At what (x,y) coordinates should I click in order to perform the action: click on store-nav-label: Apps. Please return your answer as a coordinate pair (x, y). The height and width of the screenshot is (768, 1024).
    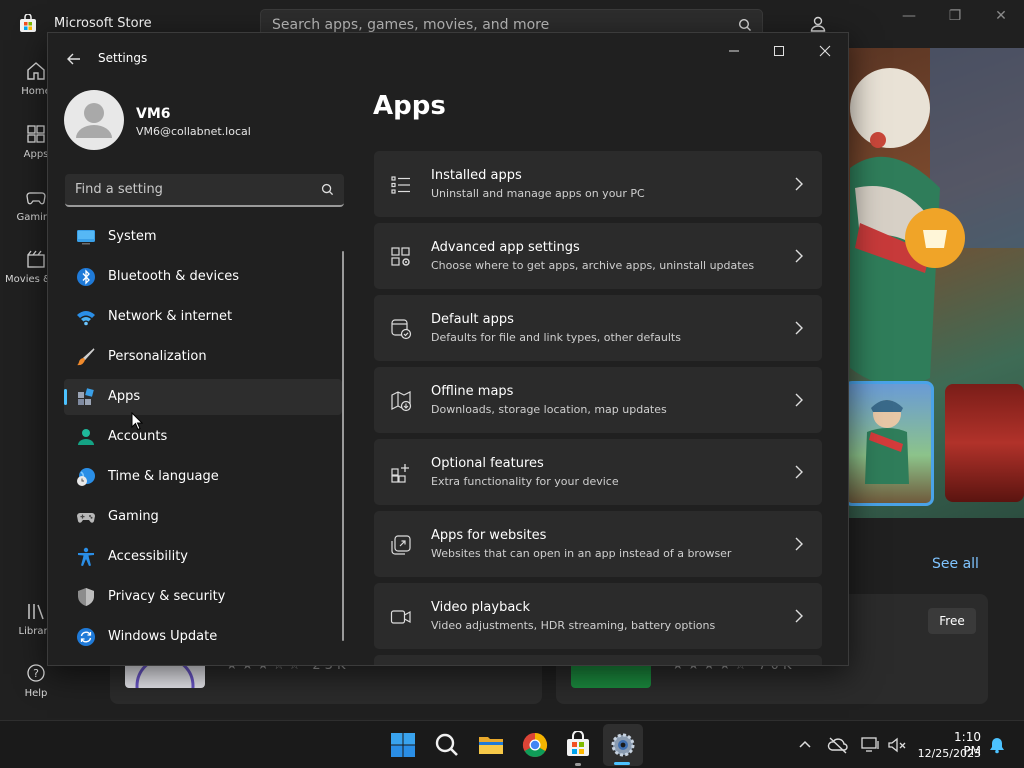
    Looking at the image, I should click on (36, 154).